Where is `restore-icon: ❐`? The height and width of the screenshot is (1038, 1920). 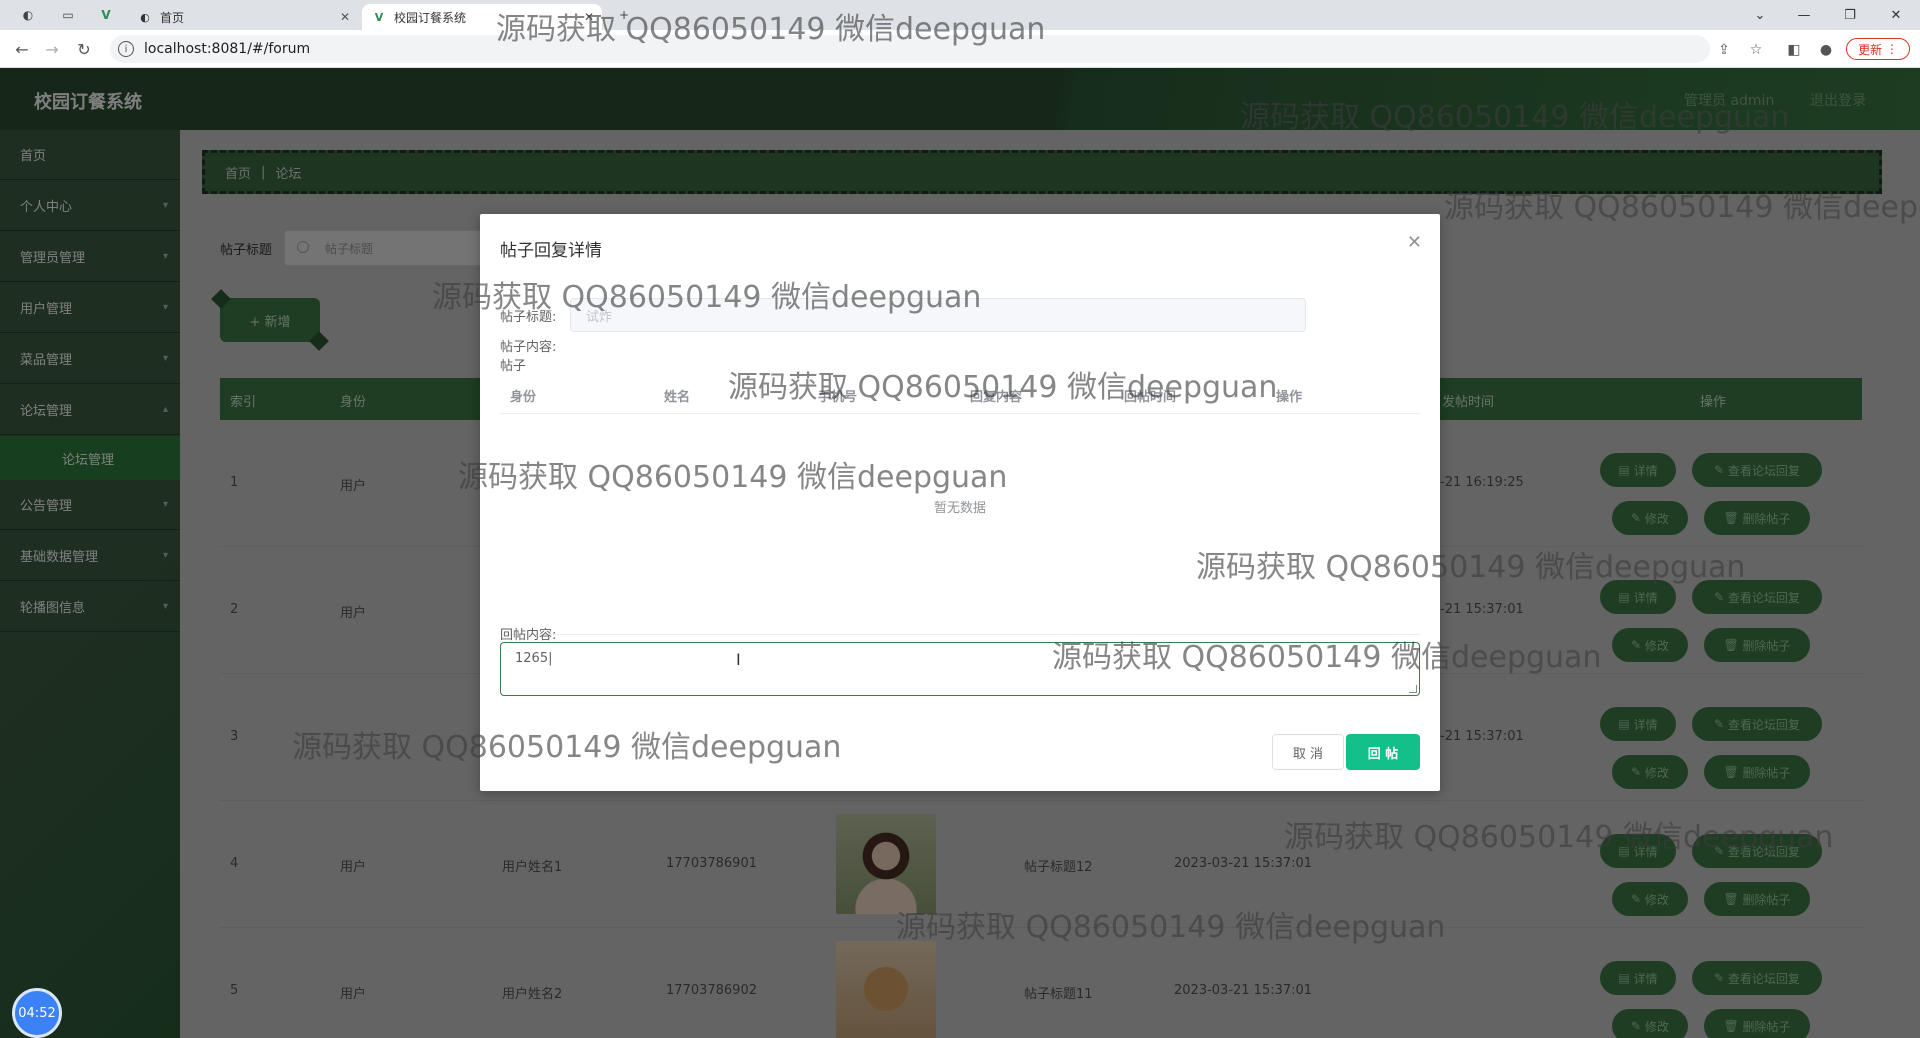 restore-icon: ❐ is located at coordinates (1850, 15).